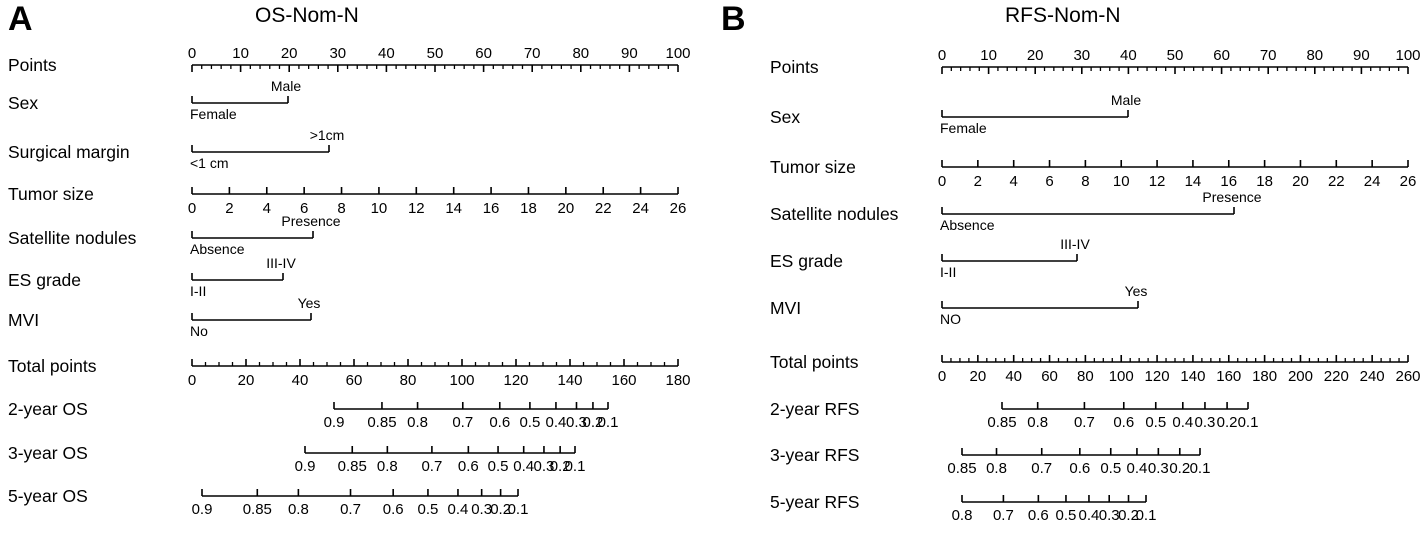 This screenshot has height=535, width=1427. Describe the element at coordinates (471, 416) in the screenshot. I see `prob-axis-two-year-os: 0.9 0.85 0.8 0.7 0.6 0.5 0.4 0.30.20.1` at that location.